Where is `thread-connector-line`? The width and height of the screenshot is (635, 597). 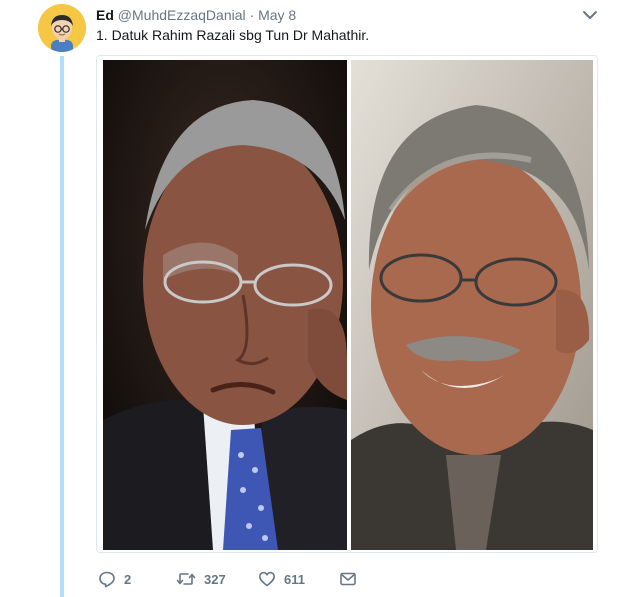
thread-connector-line is located at coordinates (62, 326).